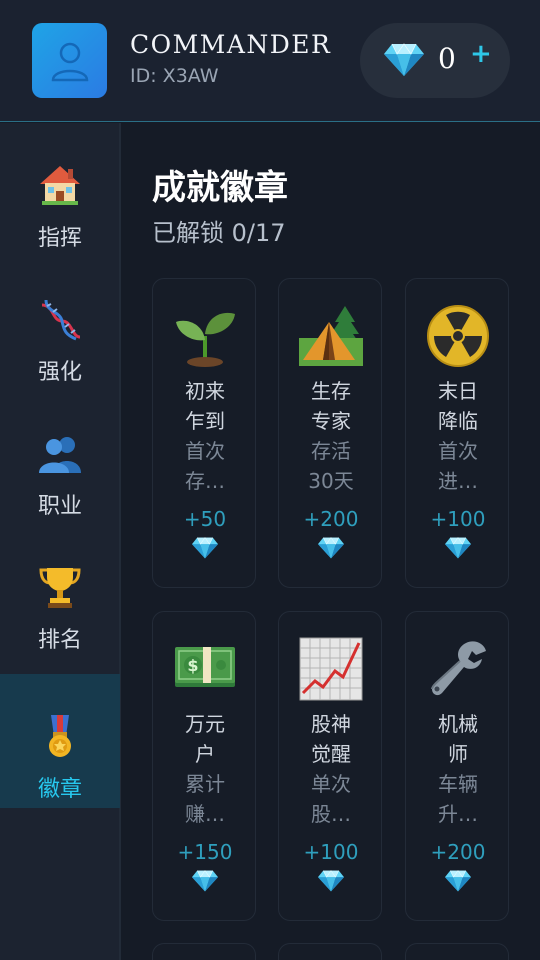 The width and height of the screenshot is (540, 960). Describe the element at coordinates (481, 54) in the screenshot. I see `add-gems-button: +` at that location.